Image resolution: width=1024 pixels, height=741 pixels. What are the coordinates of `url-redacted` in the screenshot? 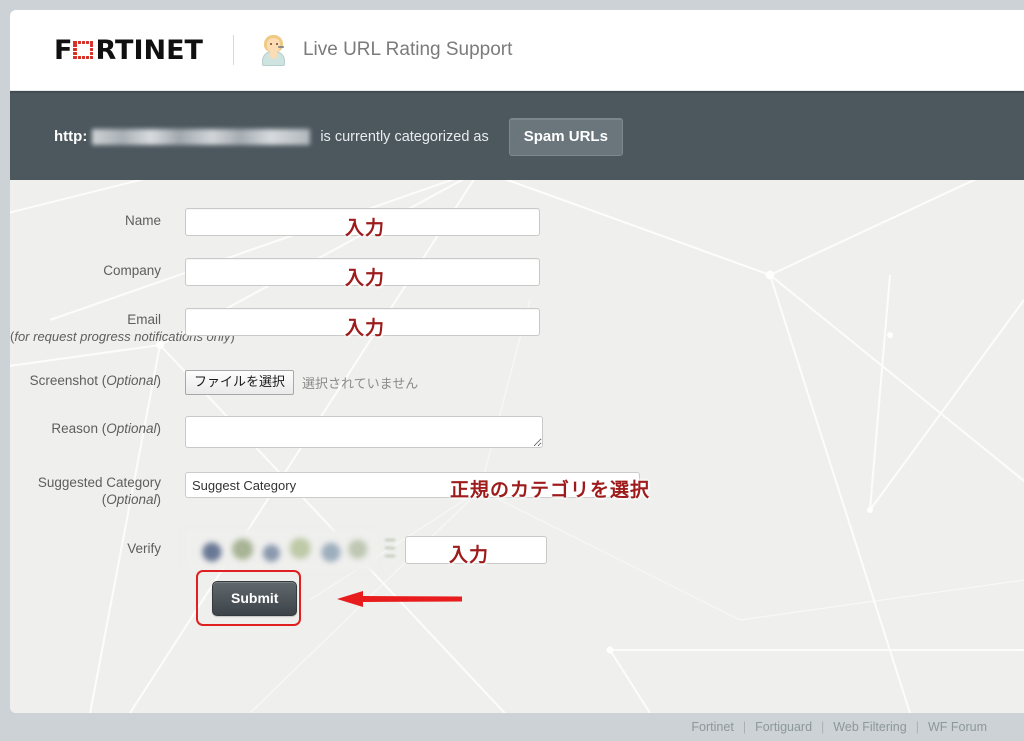 It's located at (201, 136).